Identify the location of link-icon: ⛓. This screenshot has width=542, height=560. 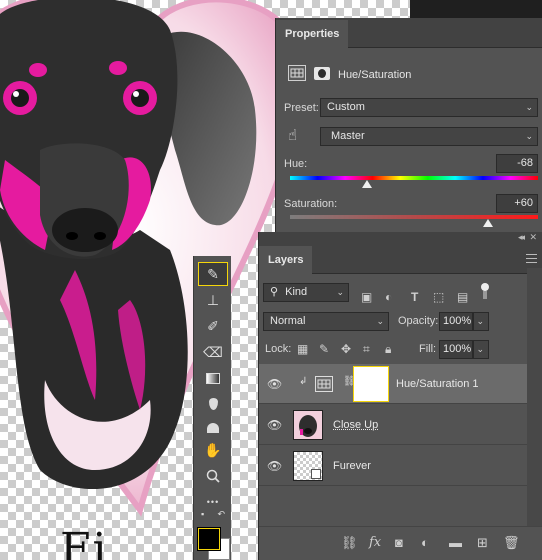
(349, 543).